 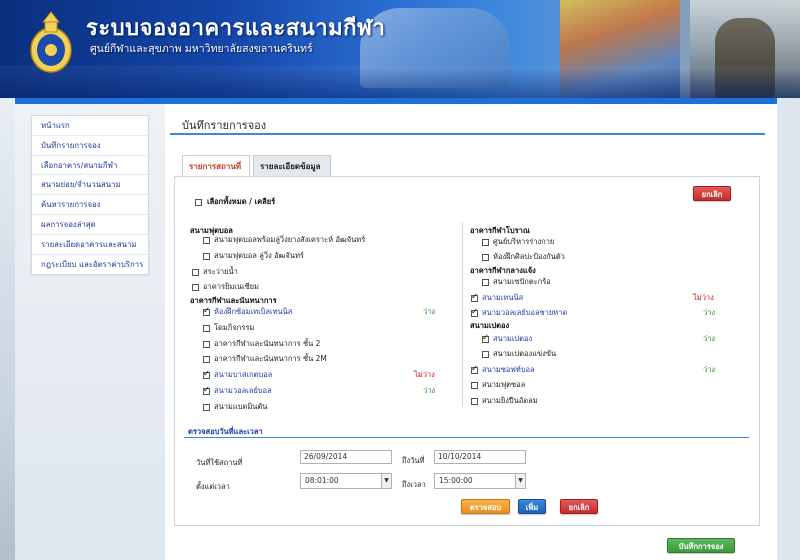 I want to click on sidebar-item-rules-fees: กฎระเบียบ และอัตราค่าบริการ, so click(x=90, y=265).